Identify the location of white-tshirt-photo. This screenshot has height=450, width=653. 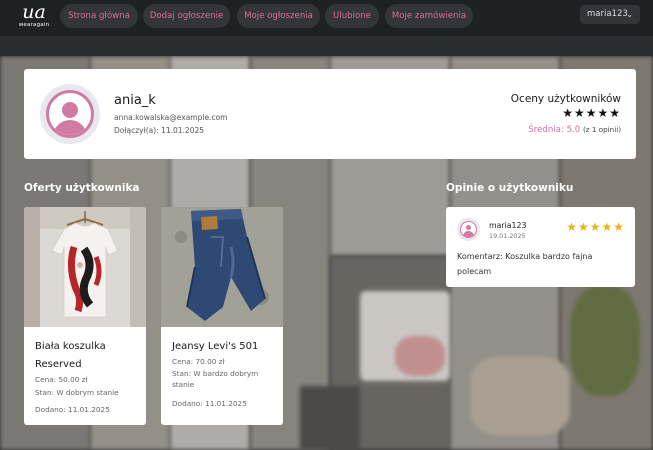
(85, 267).